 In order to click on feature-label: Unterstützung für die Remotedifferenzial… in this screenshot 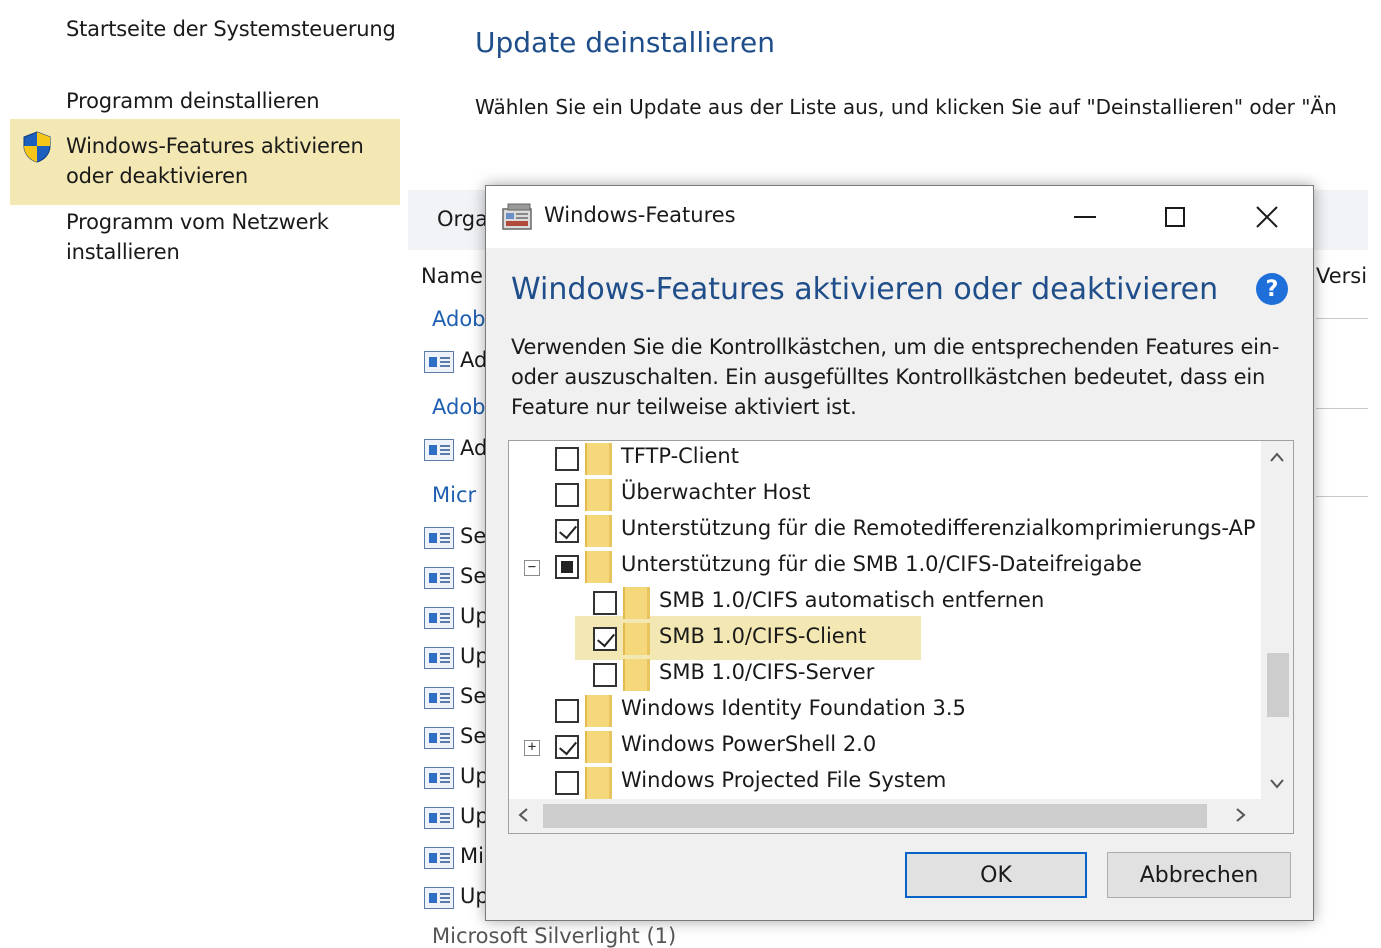, I will do `click(938, 528)`.